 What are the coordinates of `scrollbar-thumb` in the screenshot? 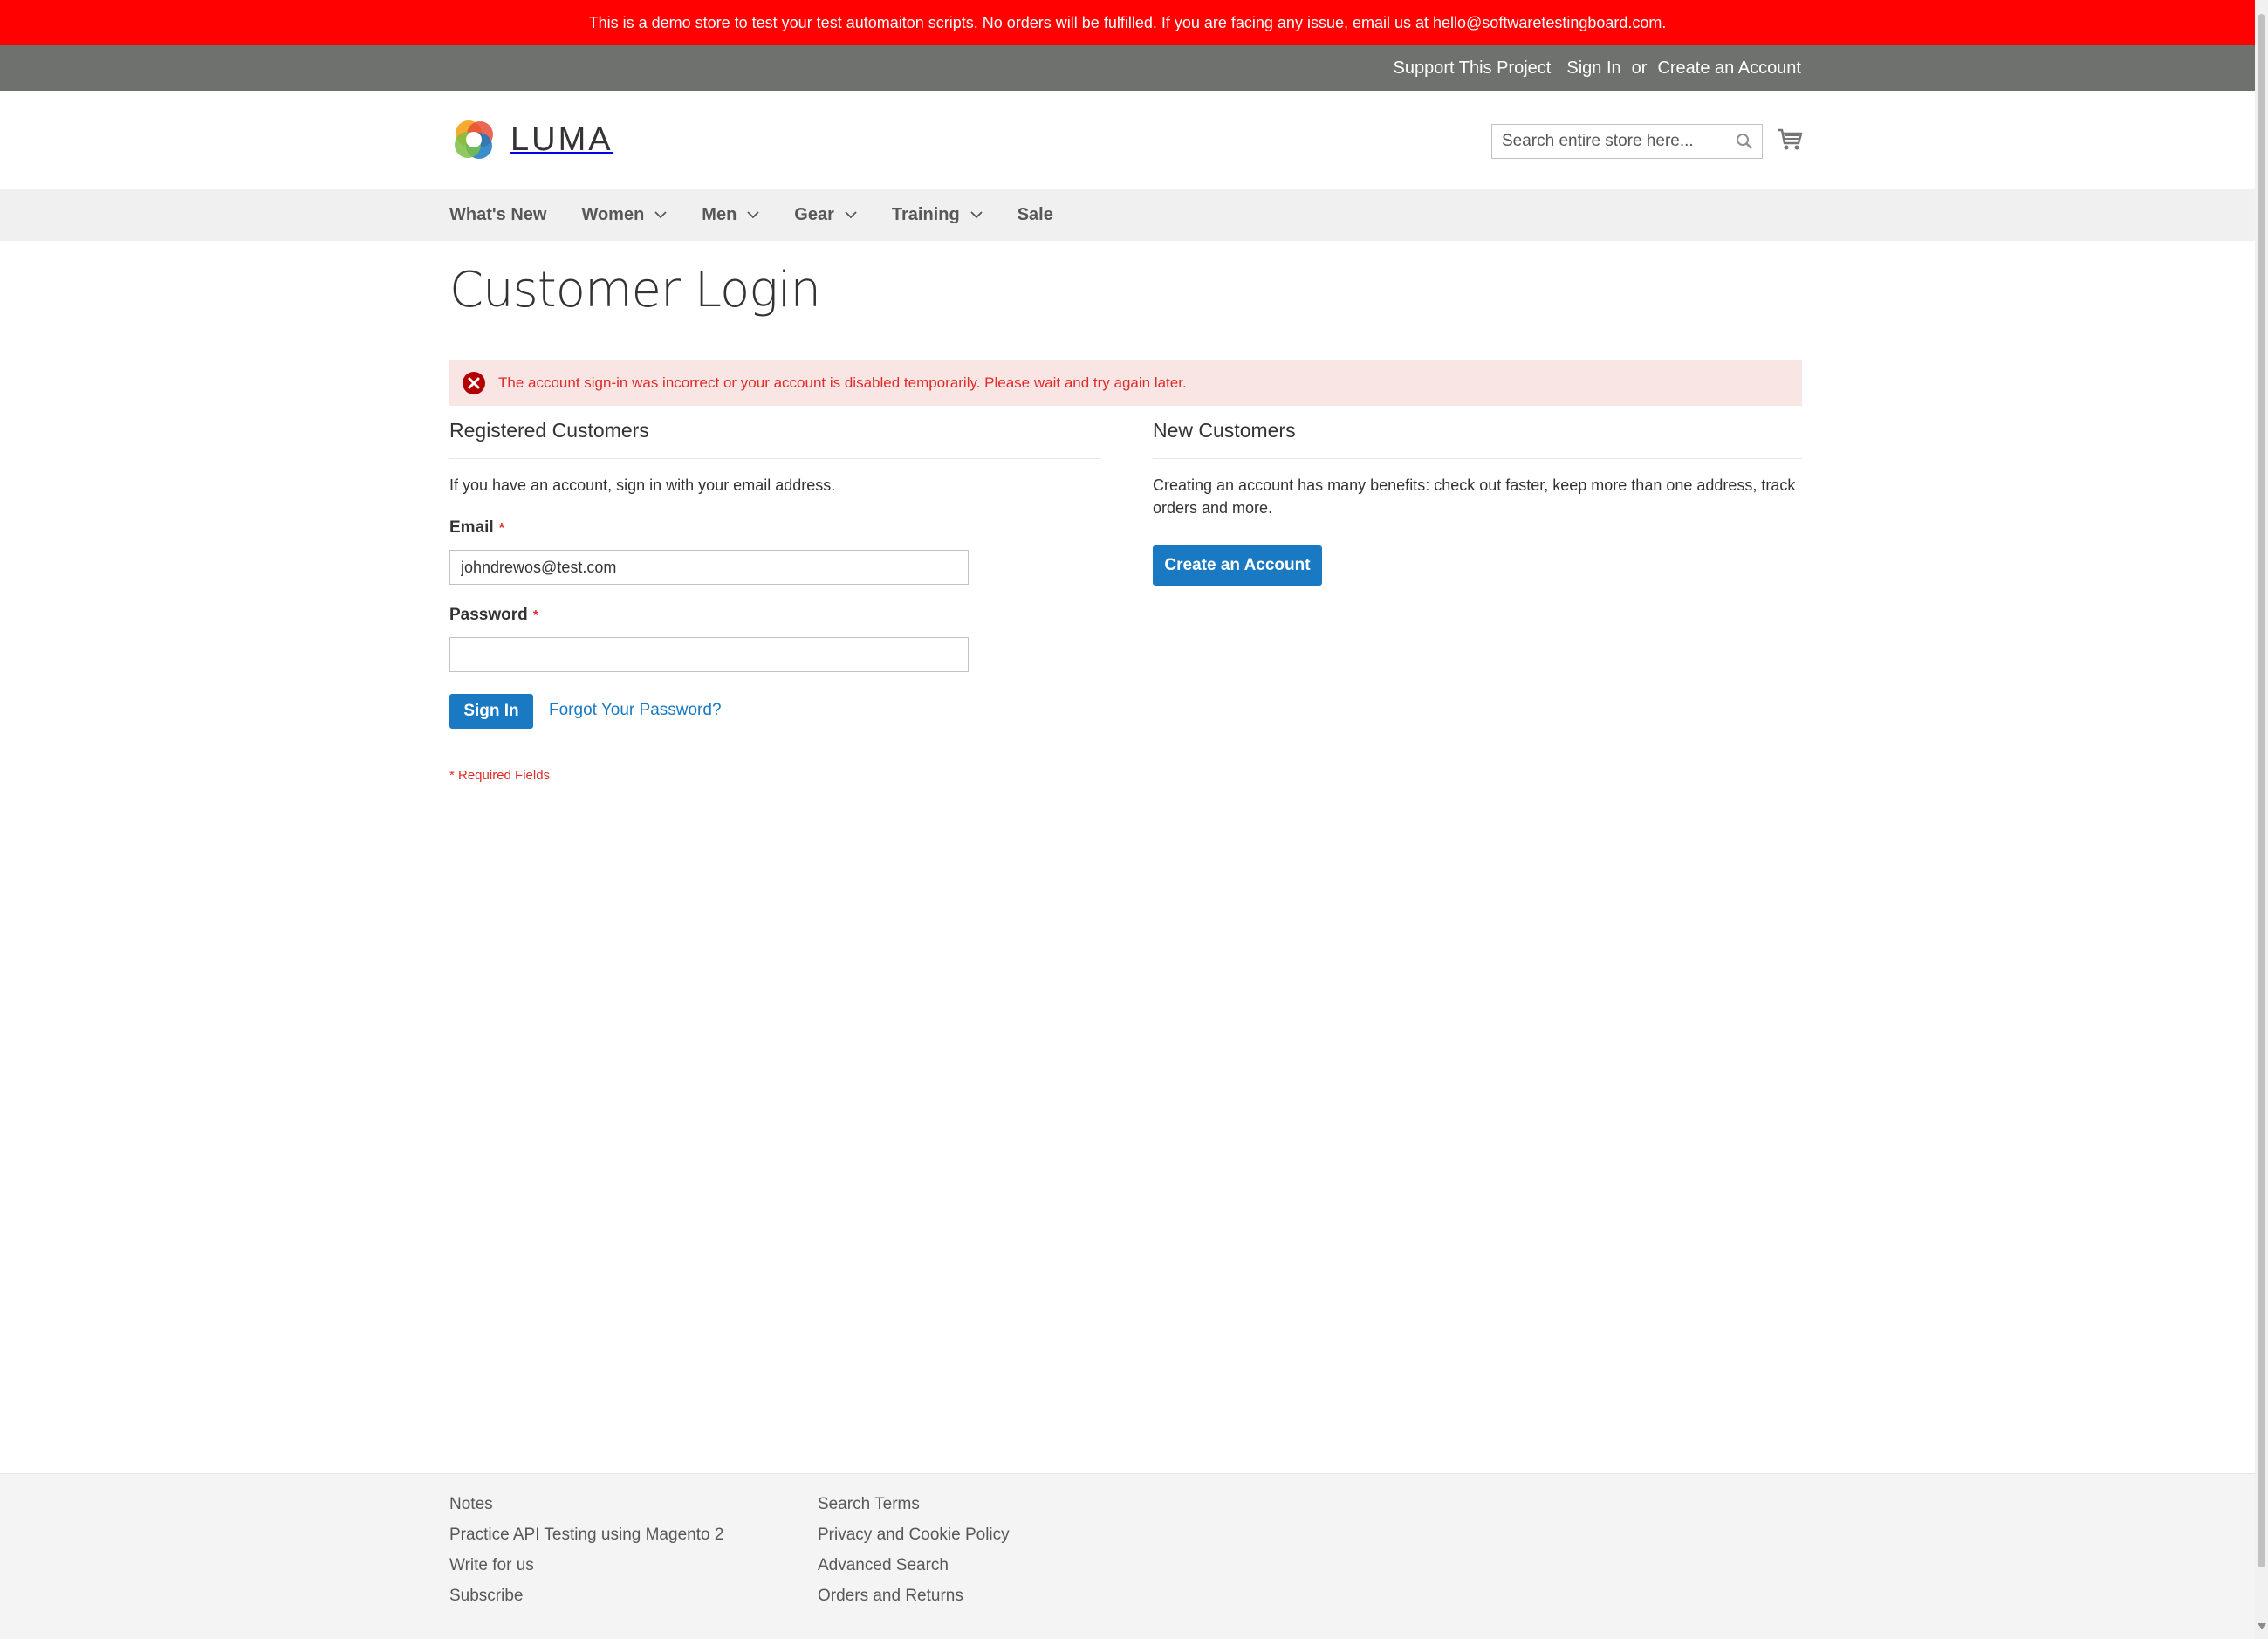 It's located at (2261, 790).